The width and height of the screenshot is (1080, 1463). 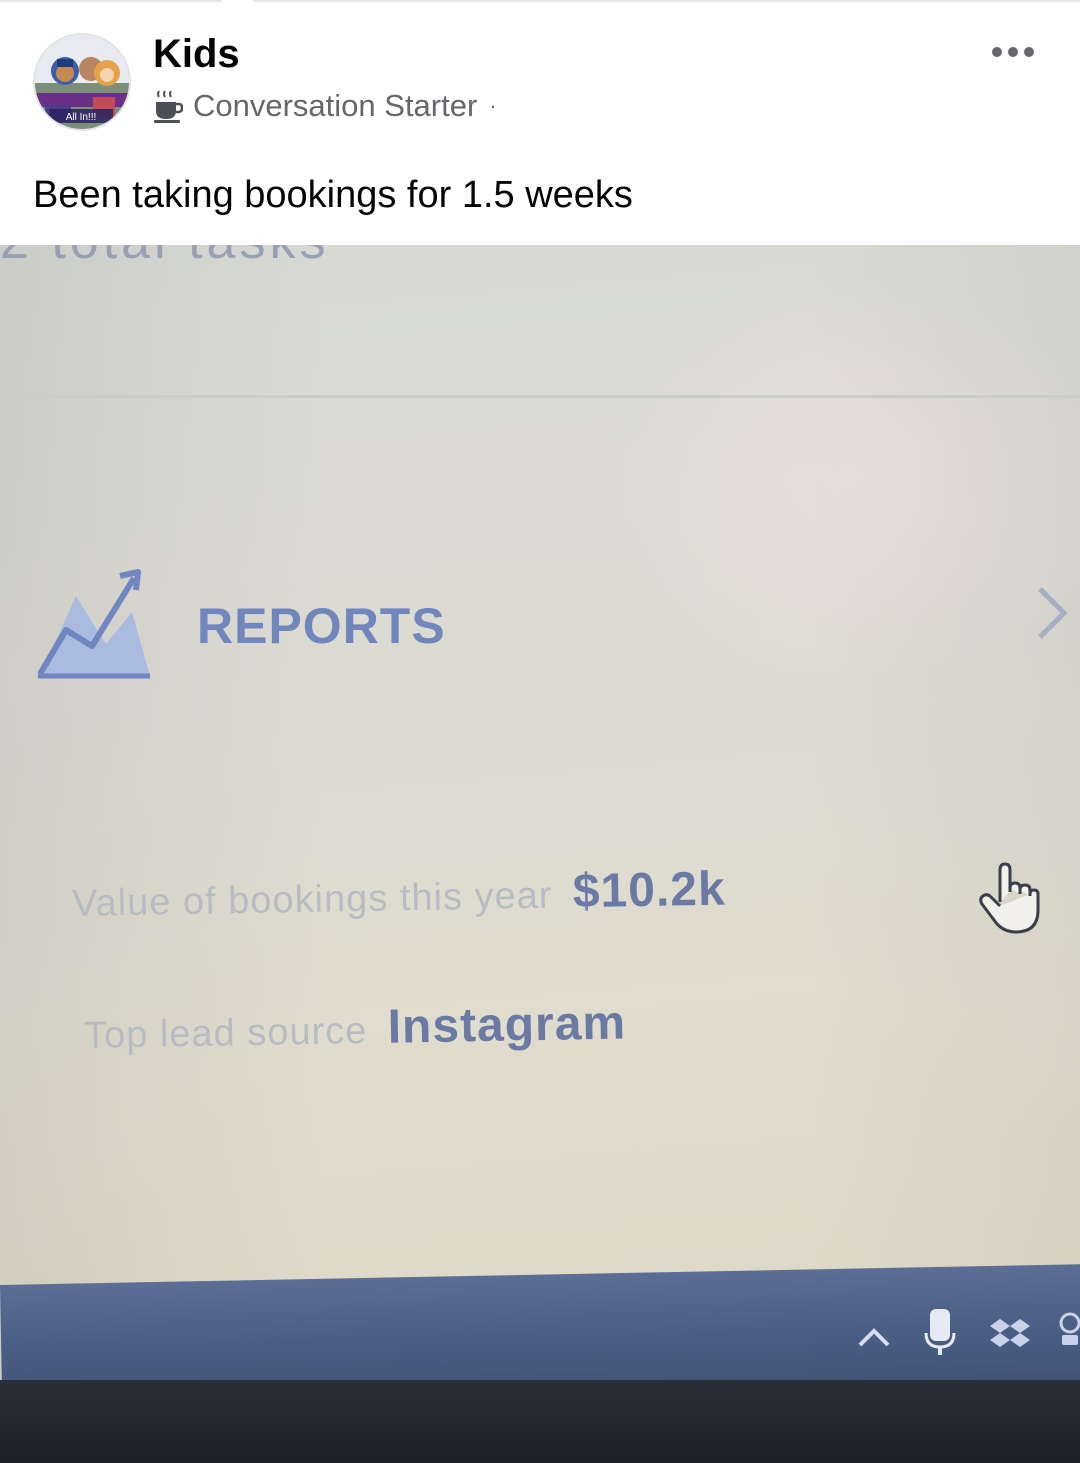 What do you see at coordinates (507, 1025) in the screenshot?
I see `stat-value: Instagram` at bounding box center [507, 1025].